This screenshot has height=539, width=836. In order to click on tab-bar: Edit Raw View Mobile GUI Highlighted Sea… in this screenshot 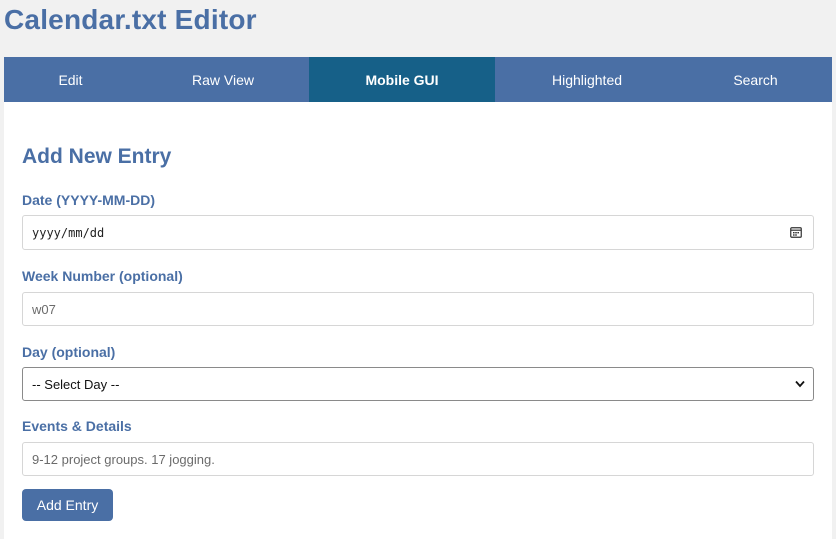, I will do `click(418, 79)`.